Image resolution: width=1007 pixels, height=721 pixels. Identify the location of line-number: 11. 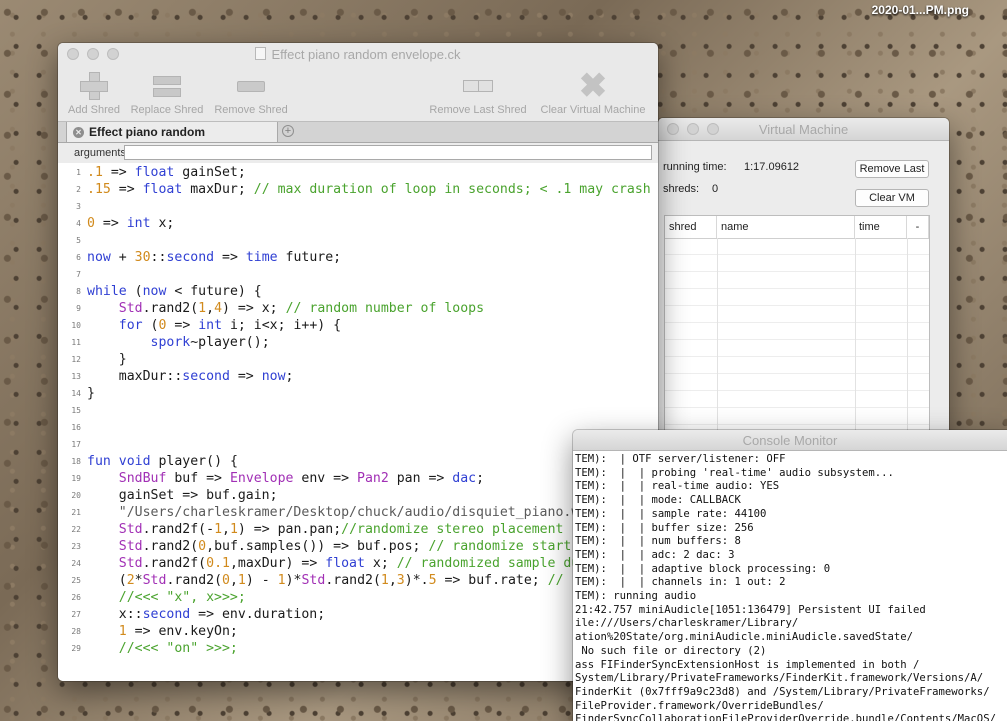
(76, 342).